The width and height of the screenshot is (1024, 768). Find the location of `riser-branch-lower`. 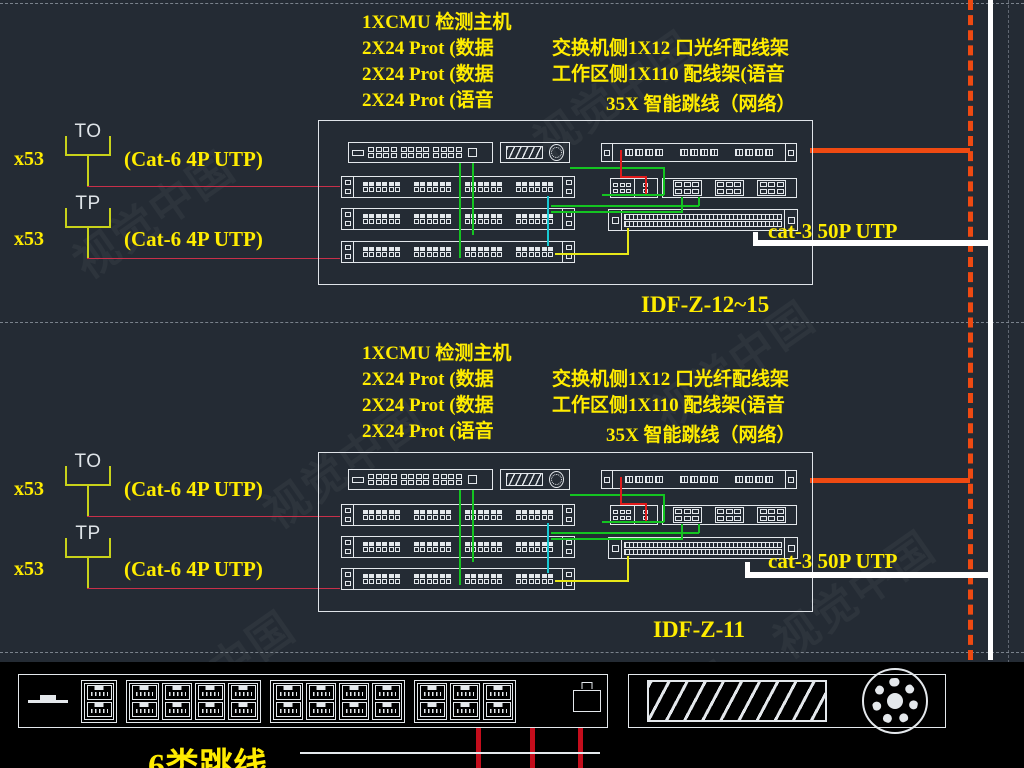

riser-branch-lower is located at coordinates (890, 480).